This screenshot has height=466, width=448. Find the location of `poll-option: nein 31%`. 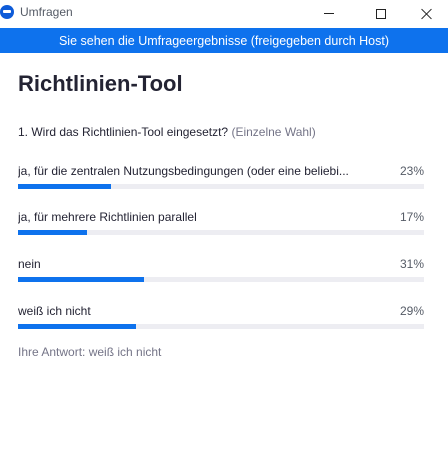

poll-option: nein 31% is located at coordinates (221, 273).